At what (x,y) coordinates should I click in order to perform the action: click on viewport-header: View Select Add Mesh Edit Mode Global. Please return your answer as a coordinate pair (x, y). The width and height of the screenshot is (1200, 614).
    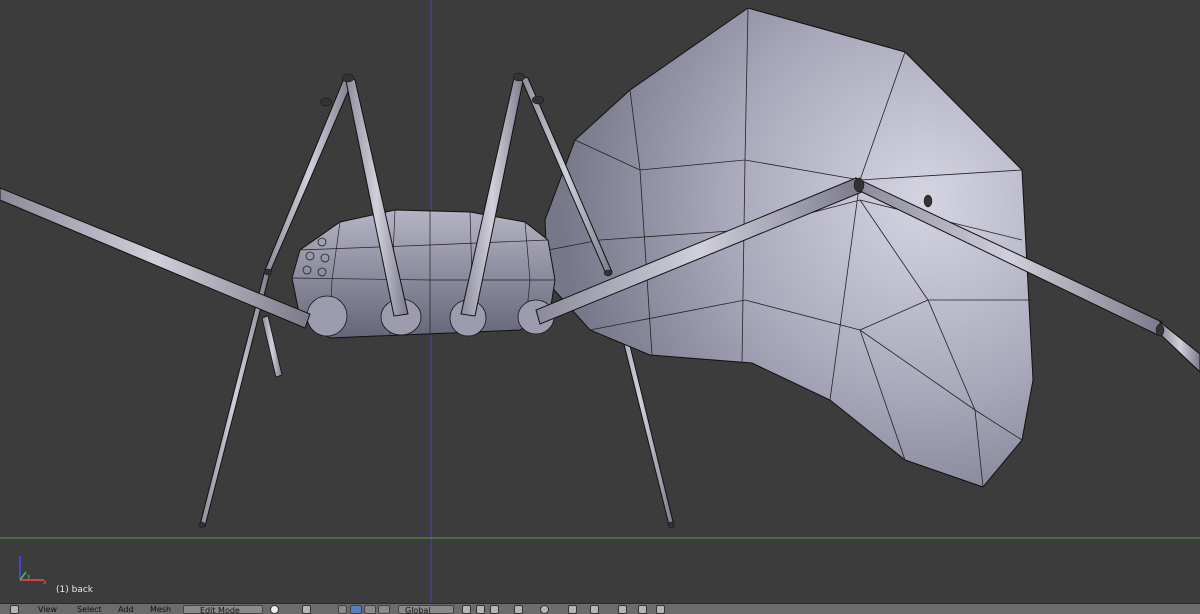
    Looking at the image, I should click on (600, 608).